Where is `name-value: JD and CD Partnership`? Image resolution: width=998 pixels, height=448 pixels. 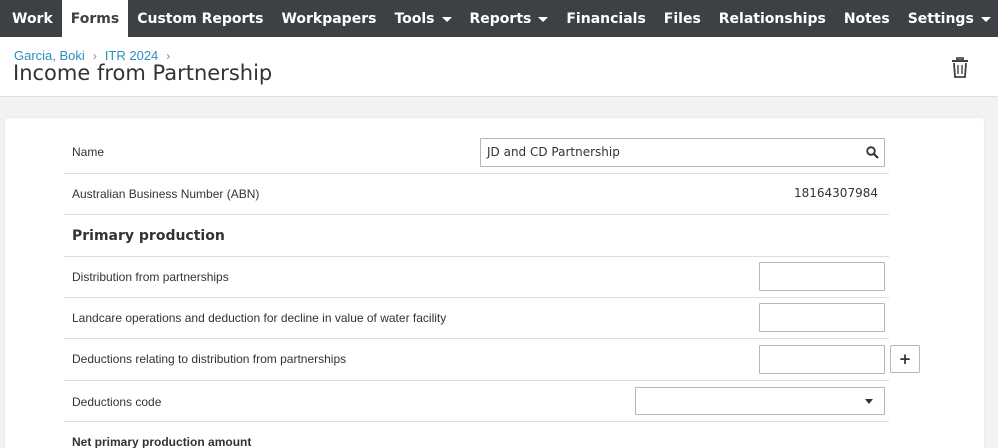 name-value: JD and CD Partnership is located at coordinates (553, 152).